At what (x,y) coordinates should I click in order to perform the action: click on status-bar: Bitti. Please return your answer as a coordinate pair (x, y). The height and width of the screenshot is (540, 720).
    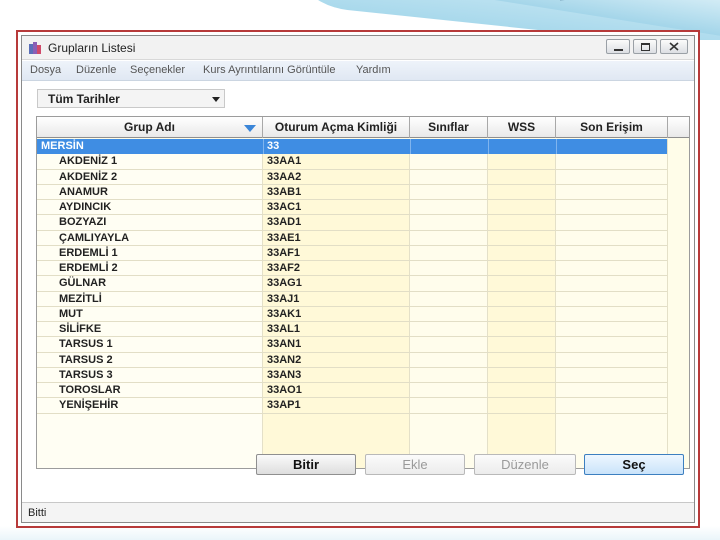
    Looking at the image, I should click on (358, 512).